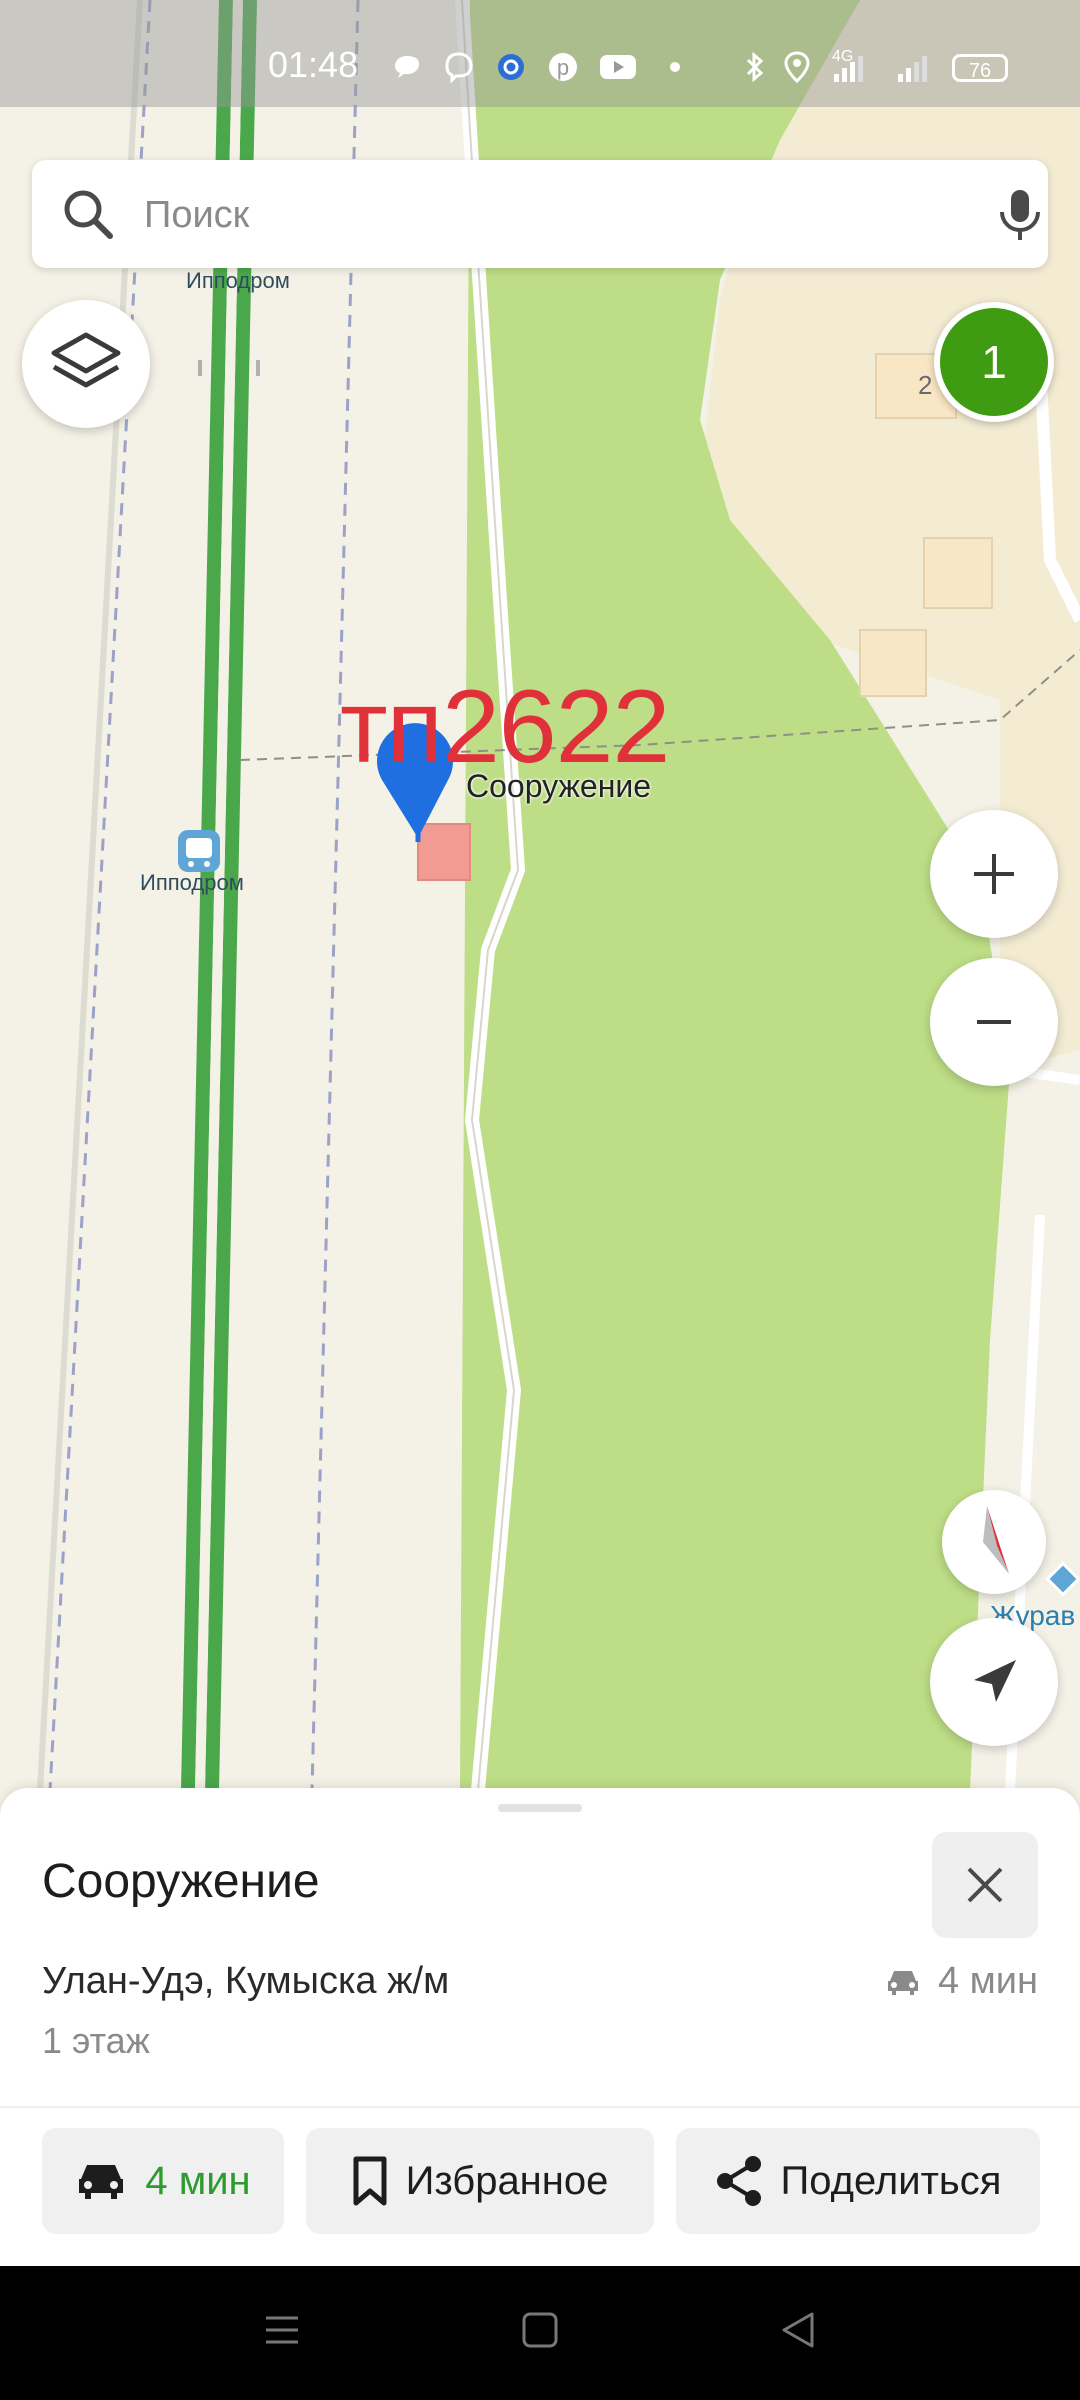 The image size is (1080, 2400). I want to click on bluetooth-icon, so click(755, 67).